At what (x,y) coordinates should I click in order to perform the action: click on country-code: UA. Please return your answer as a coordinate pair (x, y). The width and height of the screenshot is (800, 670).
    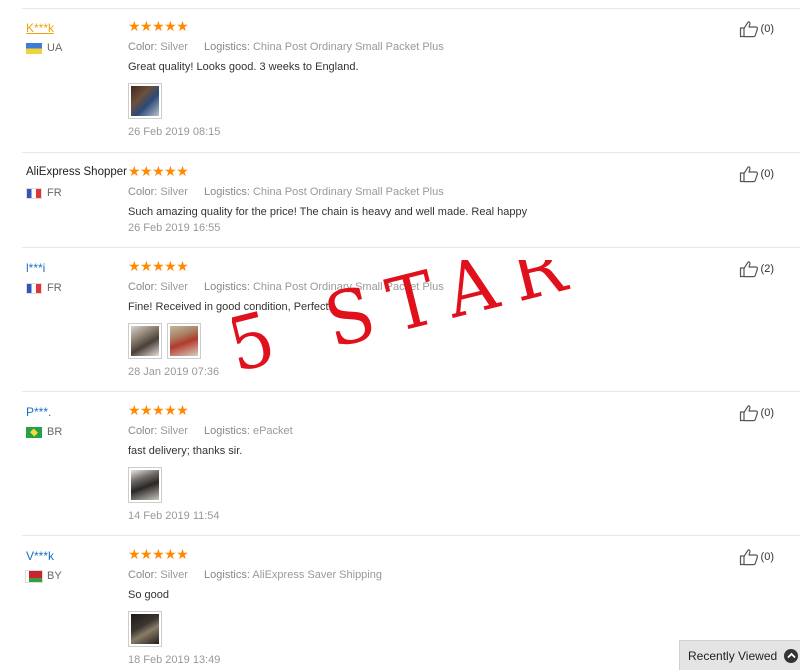
    Looking at the image, I should click on (55, 48).